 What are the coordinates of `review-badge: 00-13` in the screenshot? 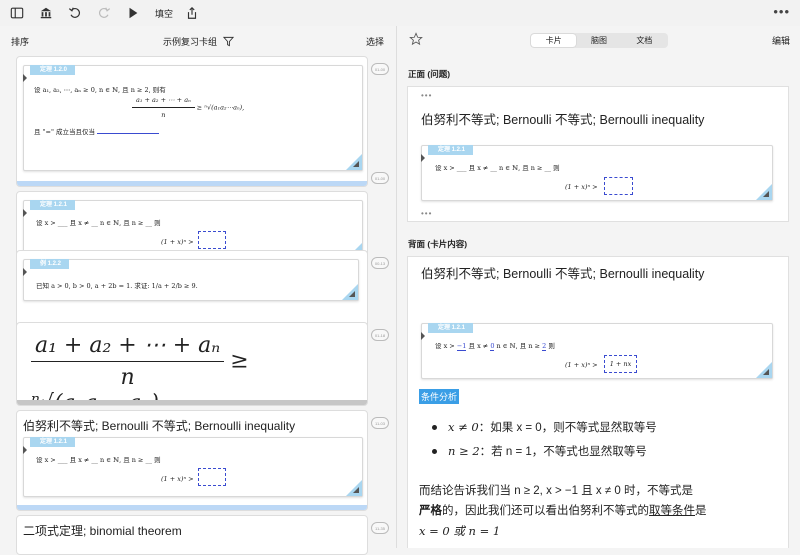 It's located at (380, 263).